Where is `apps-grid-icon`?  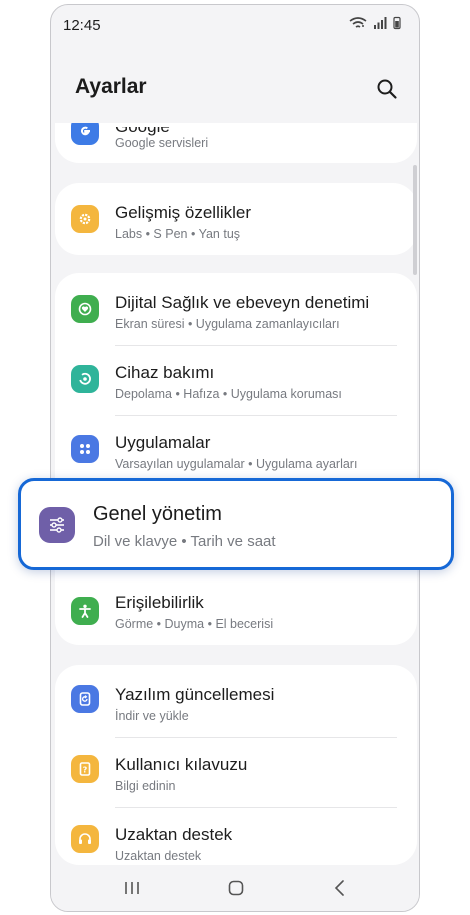
apps-grid-icon is located at coordinates (85, 449).